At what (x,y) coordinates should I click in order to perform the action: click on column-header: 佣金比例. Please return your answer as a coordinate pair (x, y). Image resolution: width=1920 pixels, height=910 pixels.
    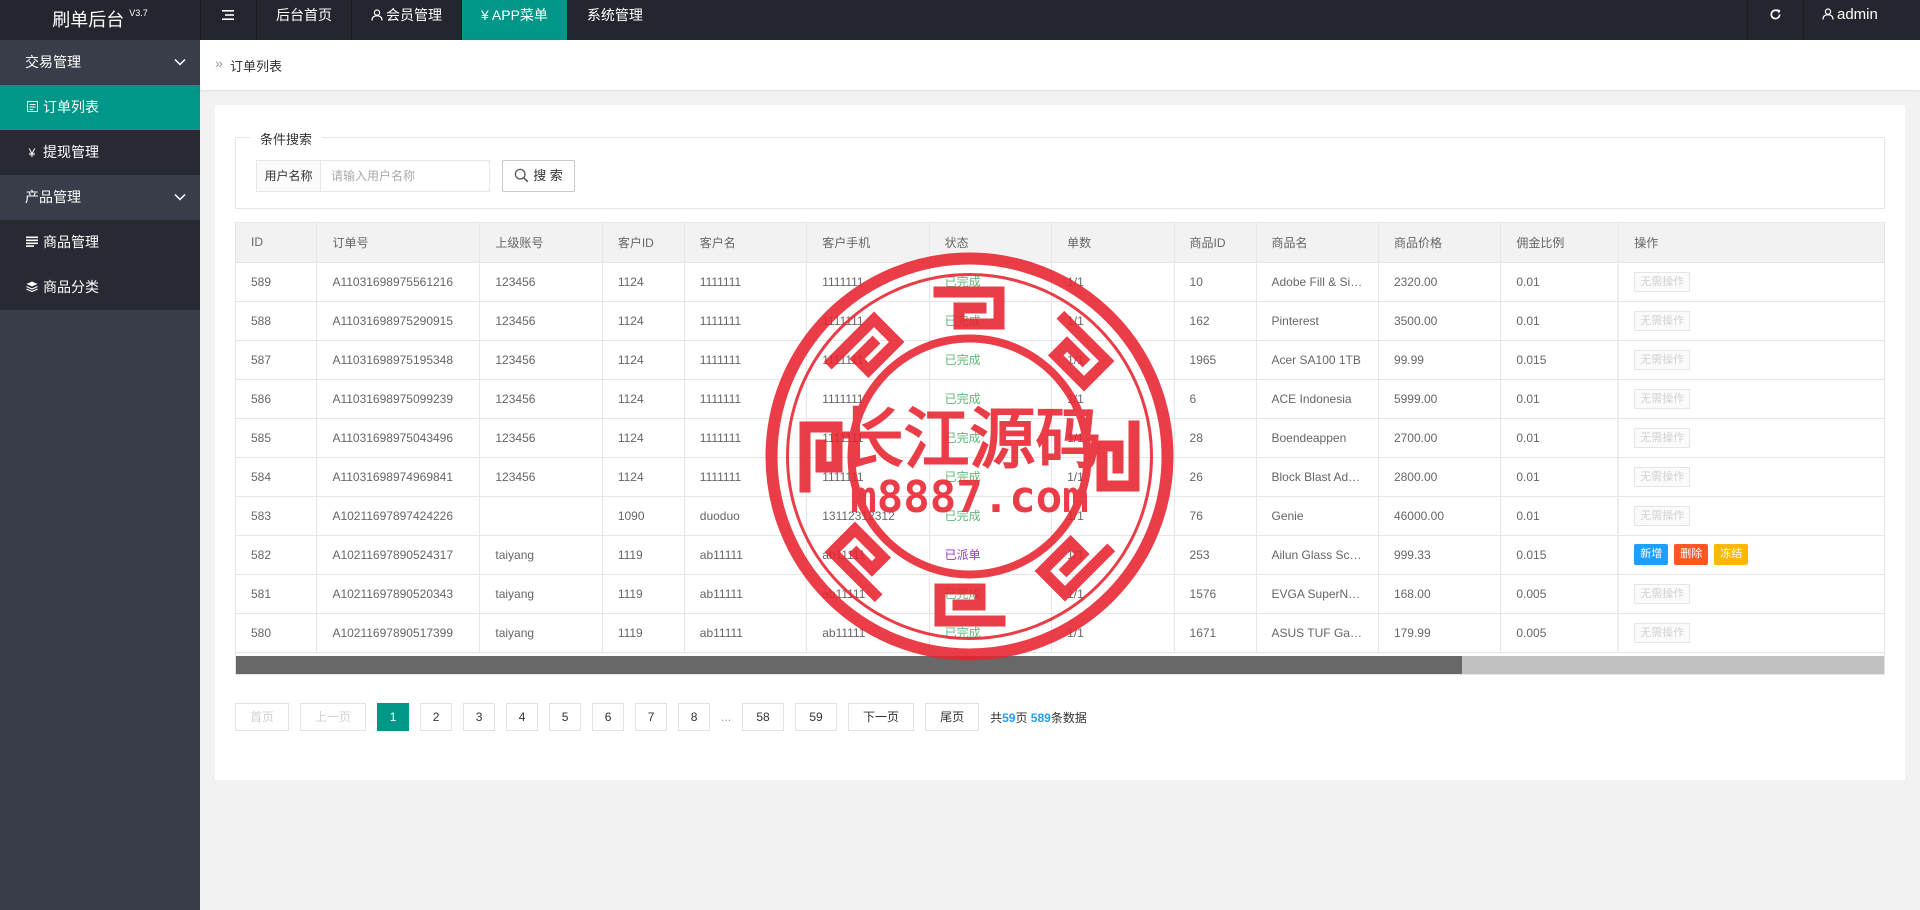
    Looking at the image, I should click on (1559, 243).